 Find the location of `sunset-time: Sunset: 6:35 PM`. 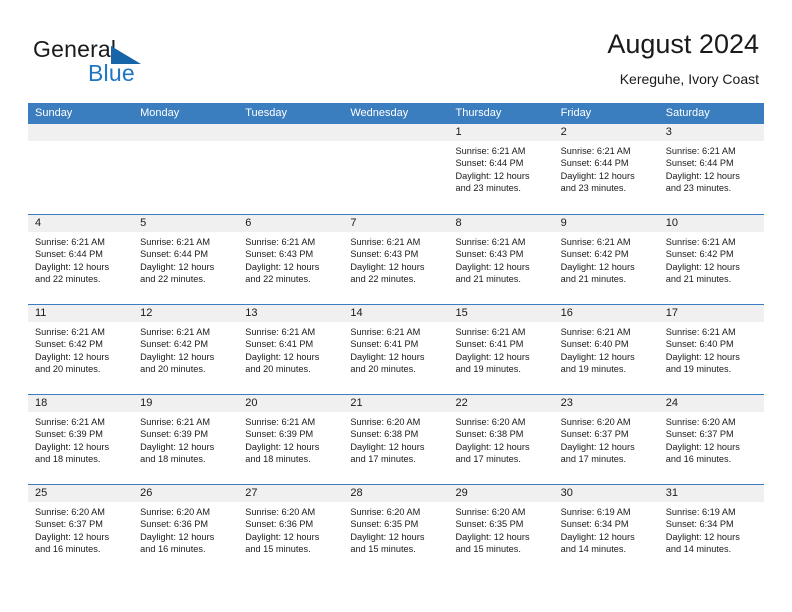

sunset-time: Sunset: 6:35 PM is located at coordinates (384, 524).